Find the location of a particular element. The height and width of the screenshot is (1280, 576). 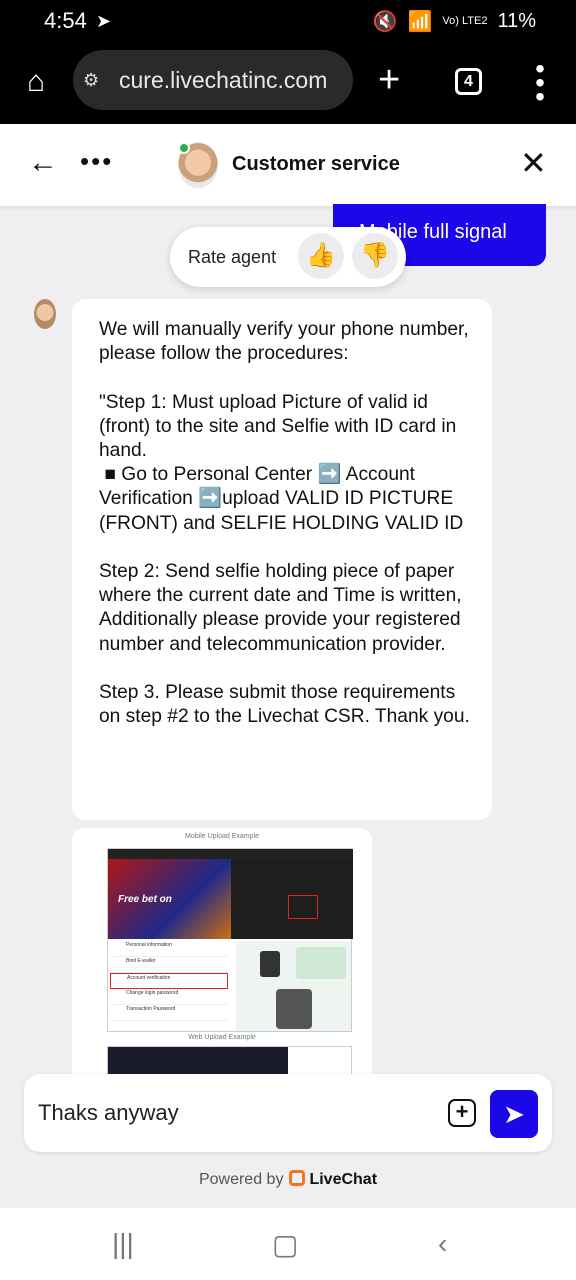

android-nav-bar: ||| ▢ ‹ is located at coordinates (288, 1244).